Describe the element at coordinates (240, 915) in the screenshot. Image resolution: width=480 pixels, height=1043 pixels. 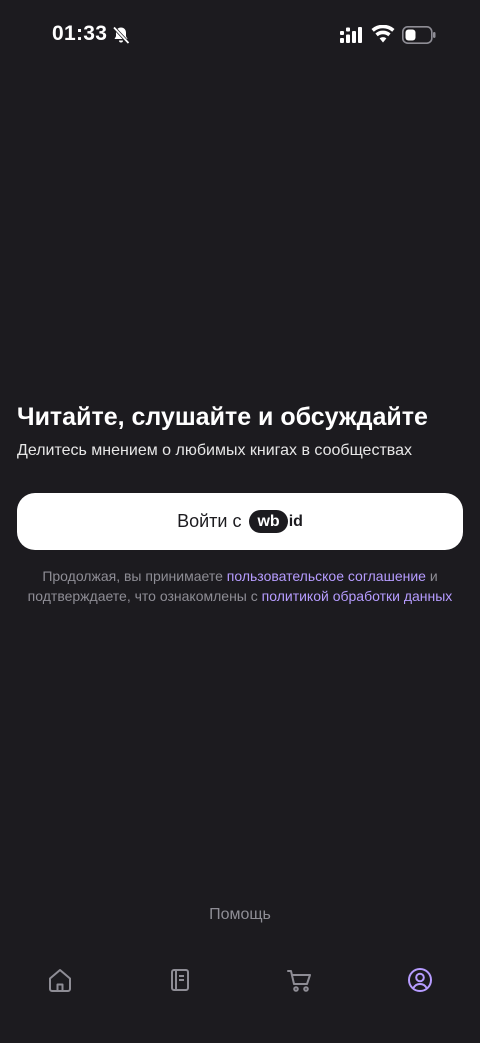
I see `help-link: Помощь` at that location.